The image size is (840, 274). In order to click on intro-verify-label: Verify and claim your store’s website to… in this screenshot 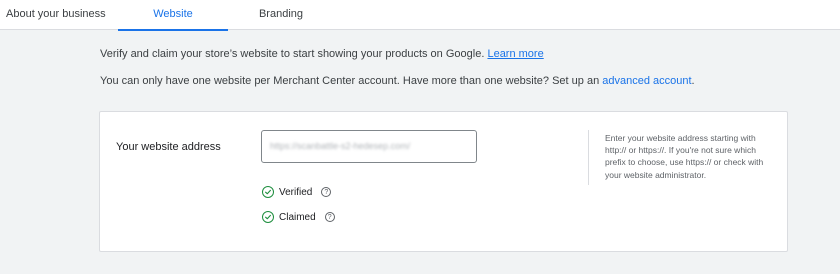, I will do `click(292, 54)`.